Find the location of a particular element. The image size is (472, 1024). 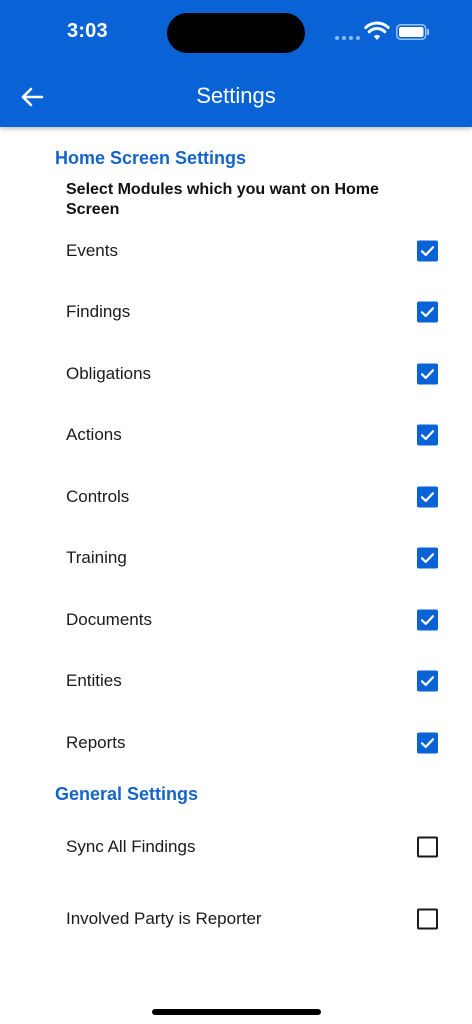

dynamic-island is located at coordinates (236, 33).